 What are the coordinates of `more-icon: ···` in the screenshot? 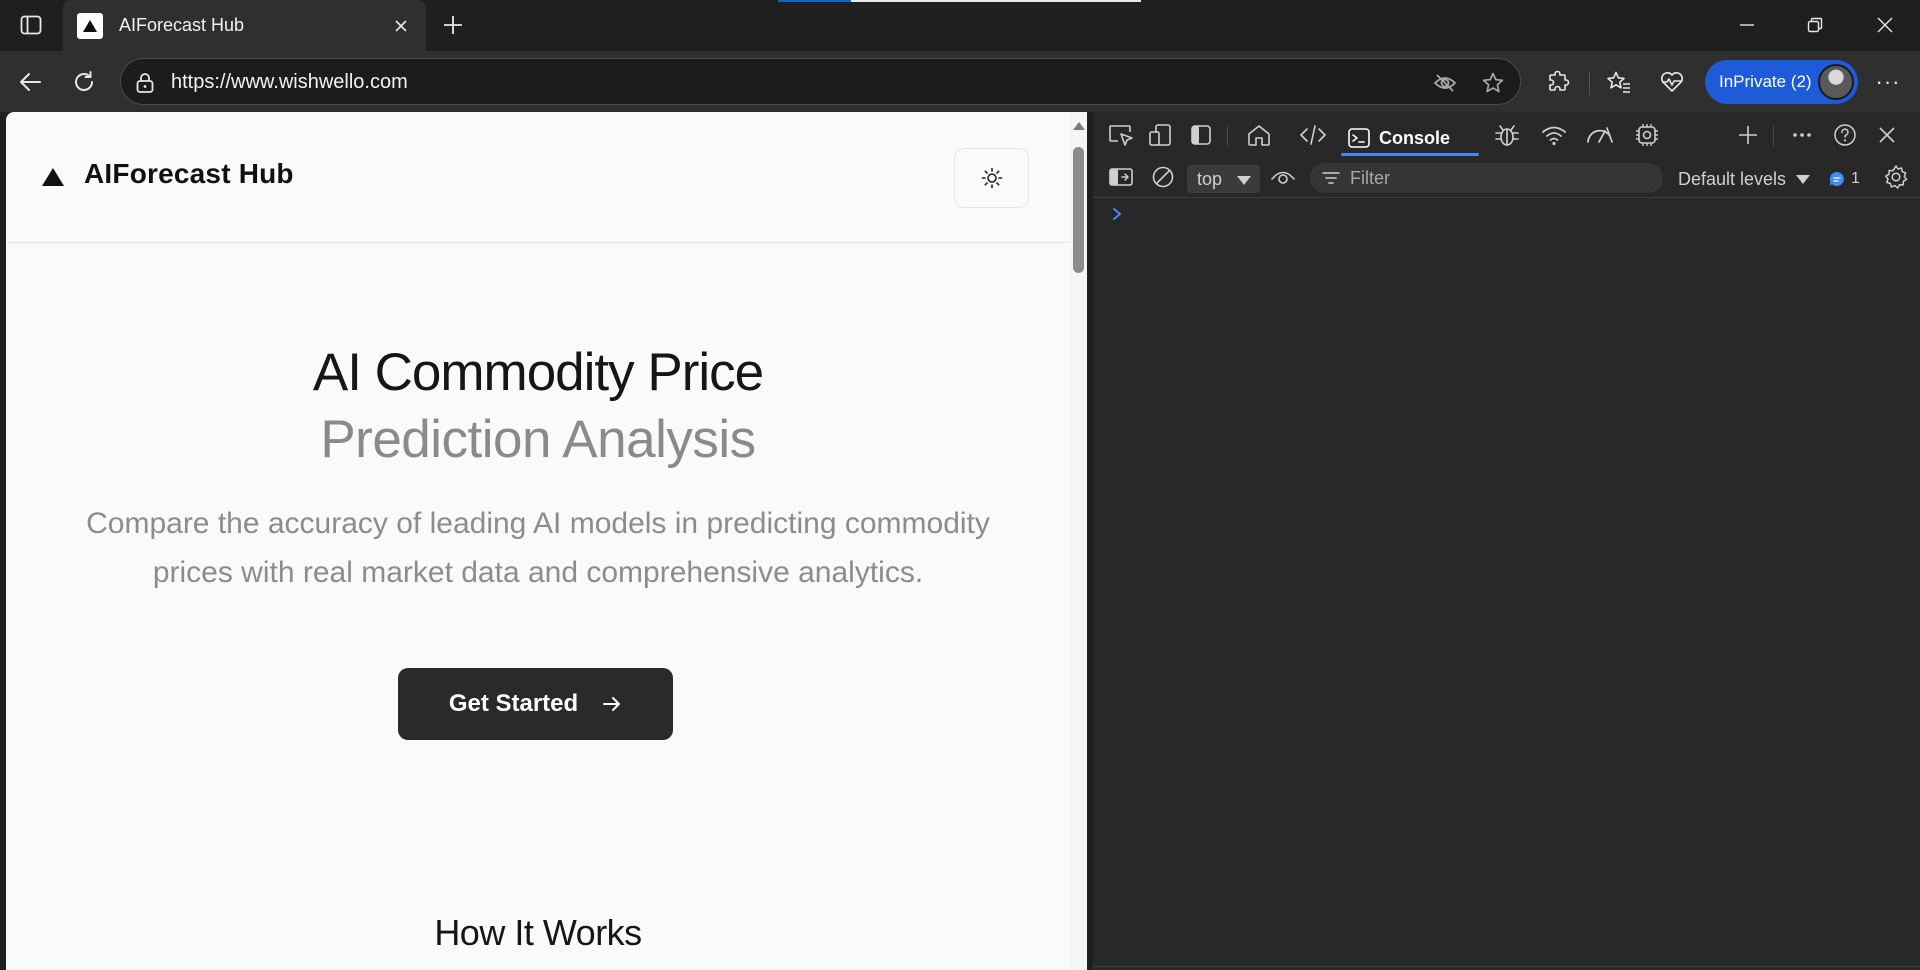 It's located at (1888, 81).